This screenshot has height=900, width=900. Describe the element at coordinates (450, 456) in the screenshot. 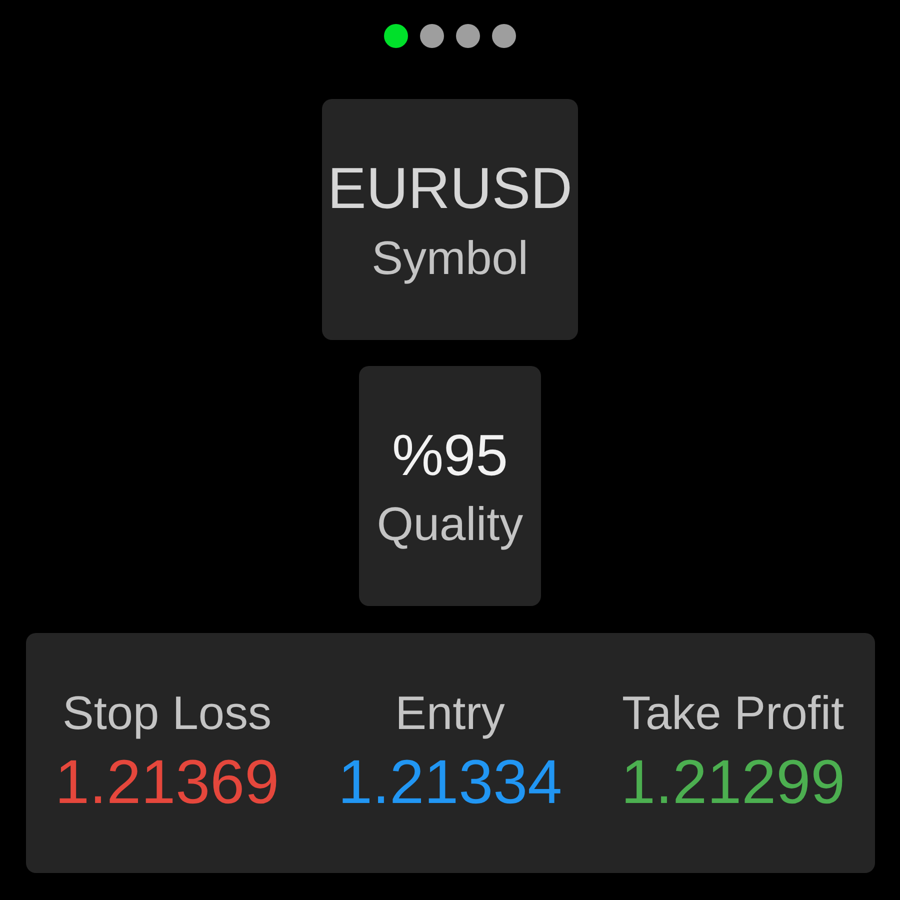

I see `quality-value: %95` at that location.